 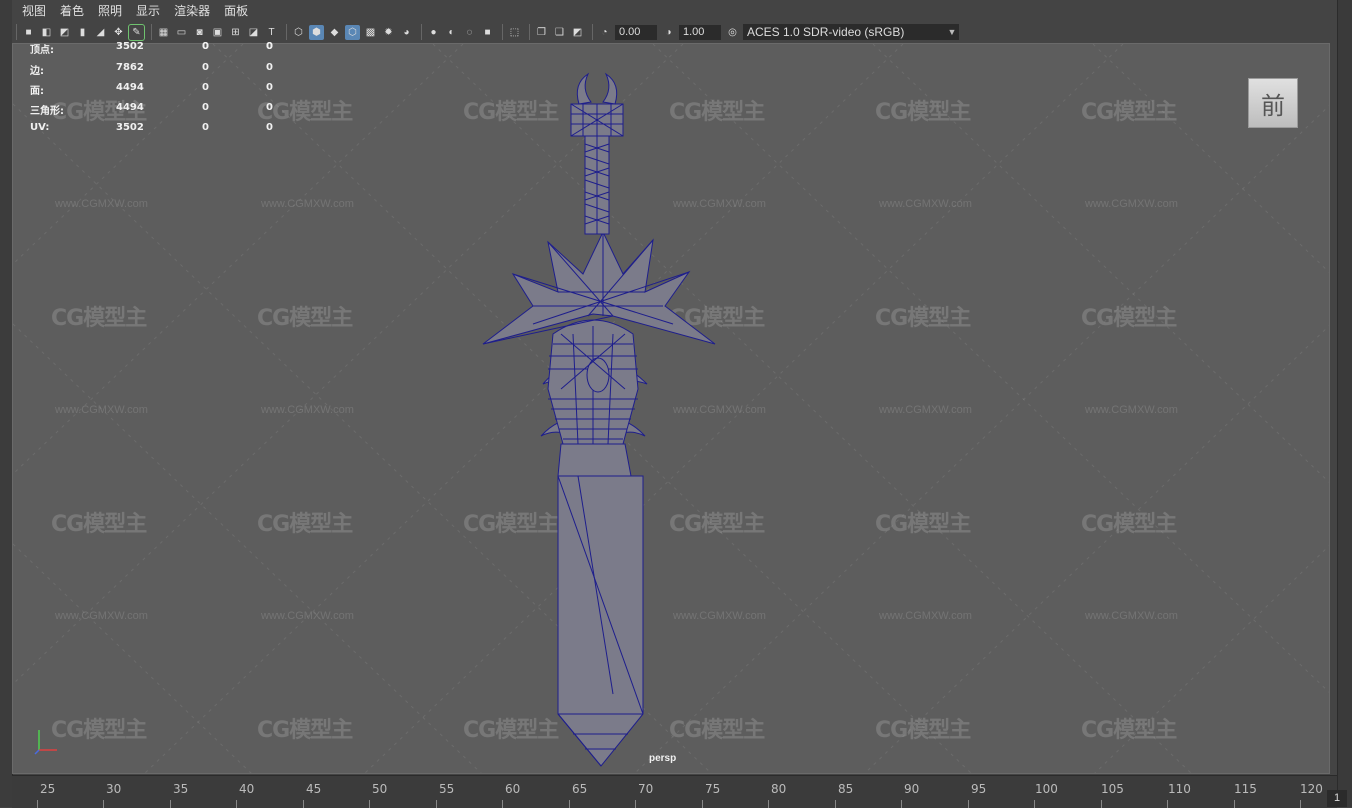 What do you see at coordinates (72, 10) in the screenshot?
I see `menu-shading: 着色` at bounding box center [72, 10].